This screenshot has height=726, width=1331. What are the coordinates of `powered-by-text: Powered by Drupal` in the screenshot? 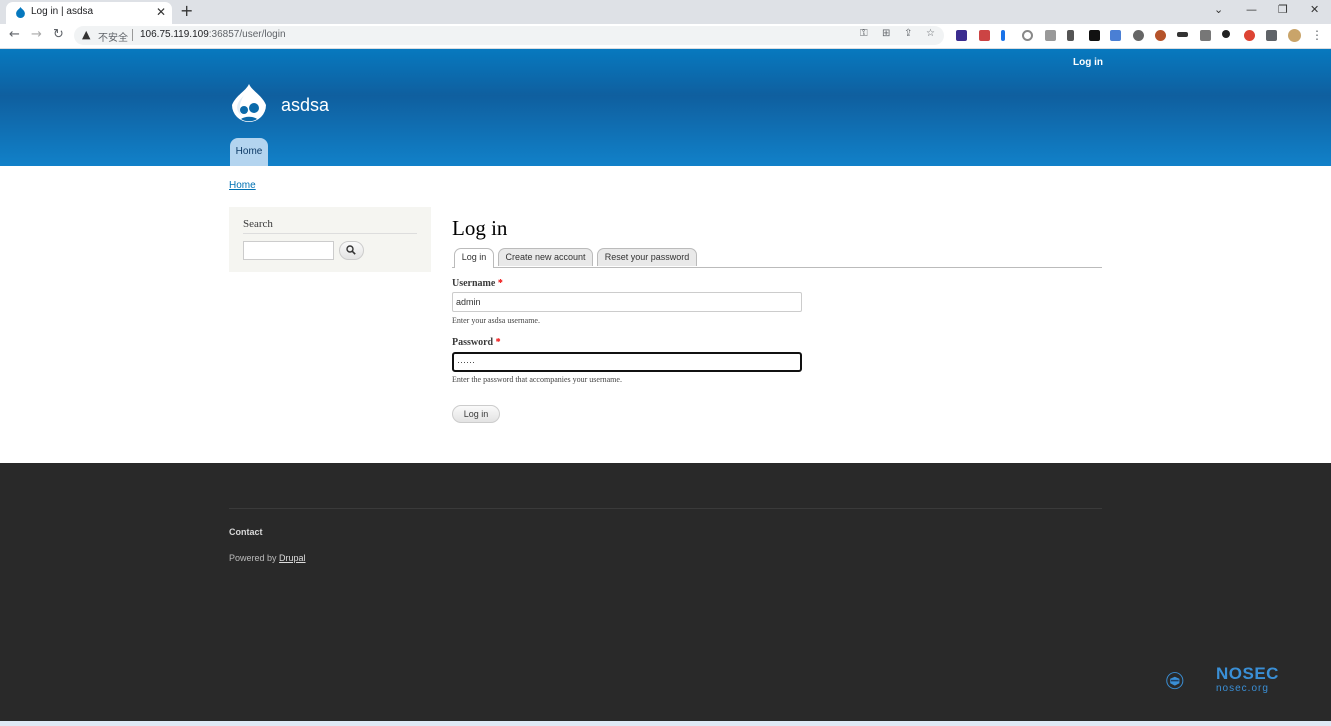 It's located at (267, 558).